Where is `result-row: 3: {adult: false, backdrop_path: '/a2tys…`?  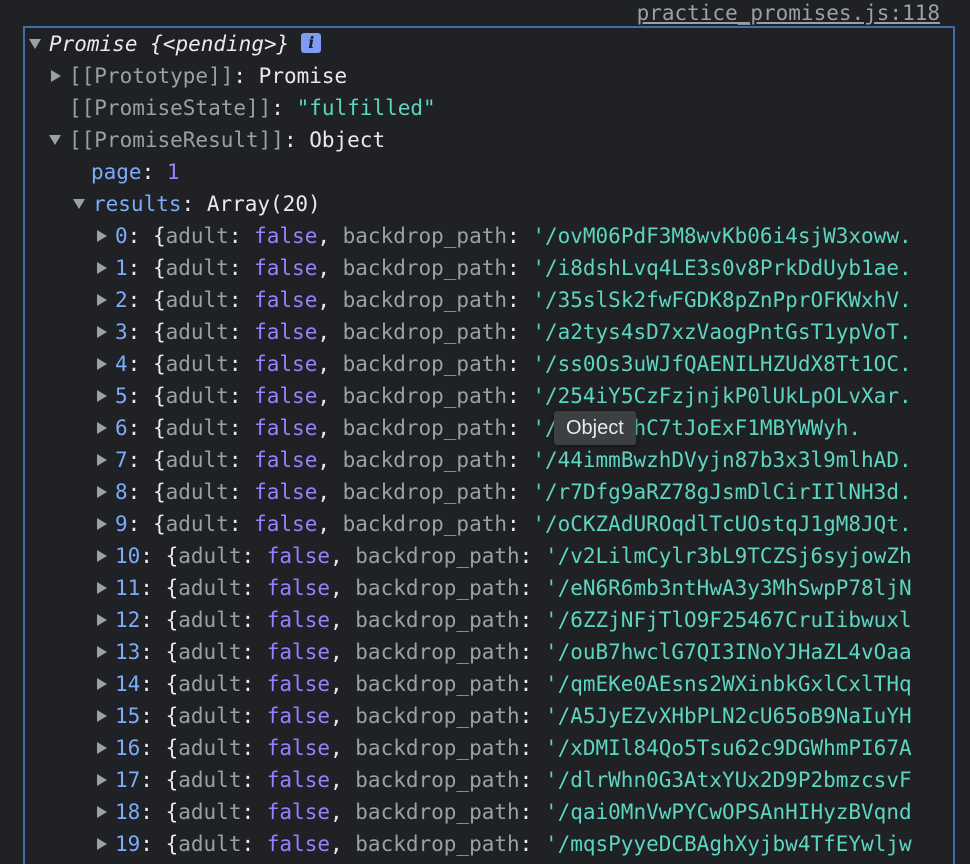 result-row: 3: {adult: false, backdrop_path: '/a2tys… is located at coordinates (504, 332).